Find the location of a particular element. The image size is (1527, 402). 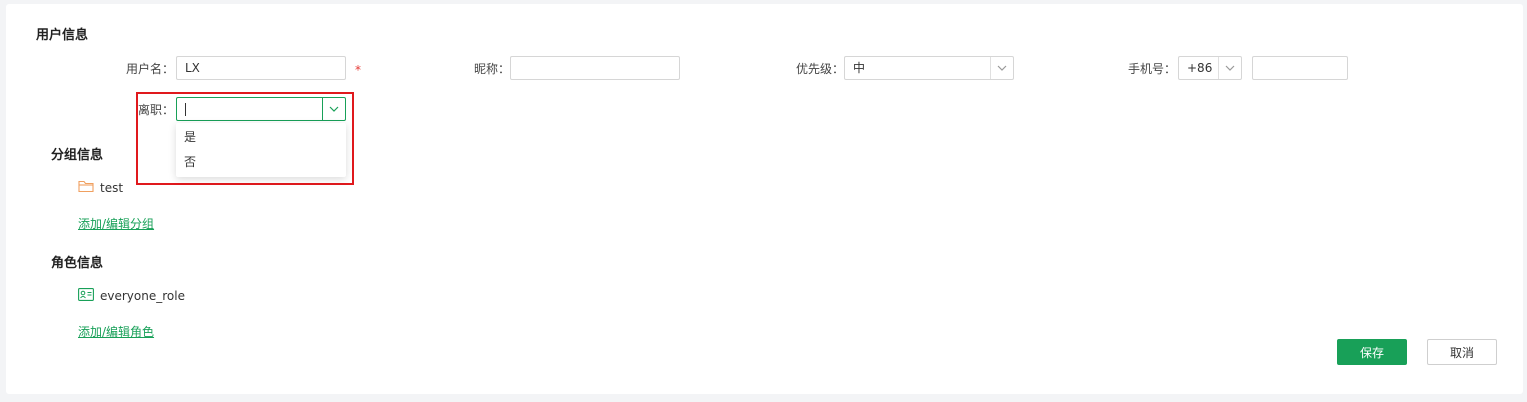

required-mark: * is located at coordinates (358, 70).